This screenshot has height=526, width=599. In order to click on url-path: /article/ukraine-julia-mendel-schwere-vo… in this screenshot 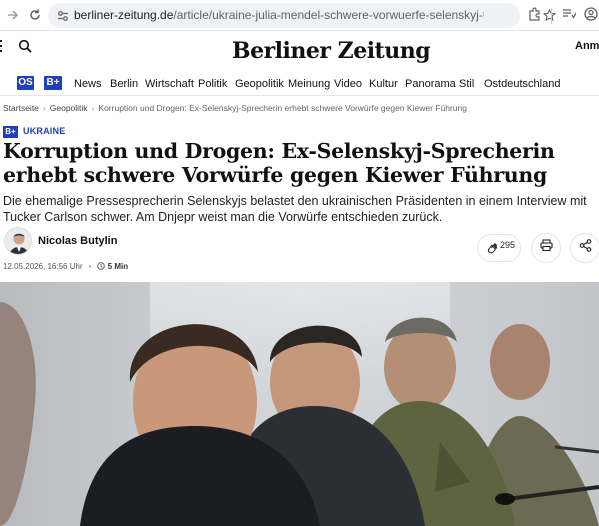, I will do `click(328, 15)`.